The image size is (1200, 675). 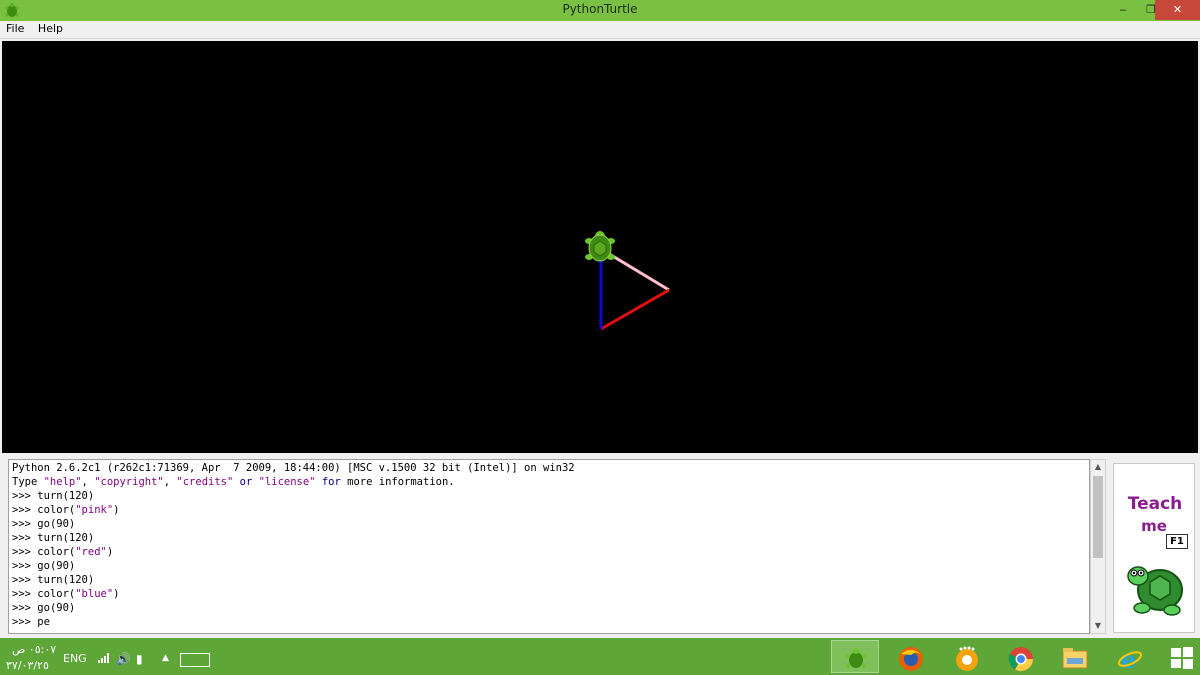 I want to click on red-line, so click(x=635, y=309).